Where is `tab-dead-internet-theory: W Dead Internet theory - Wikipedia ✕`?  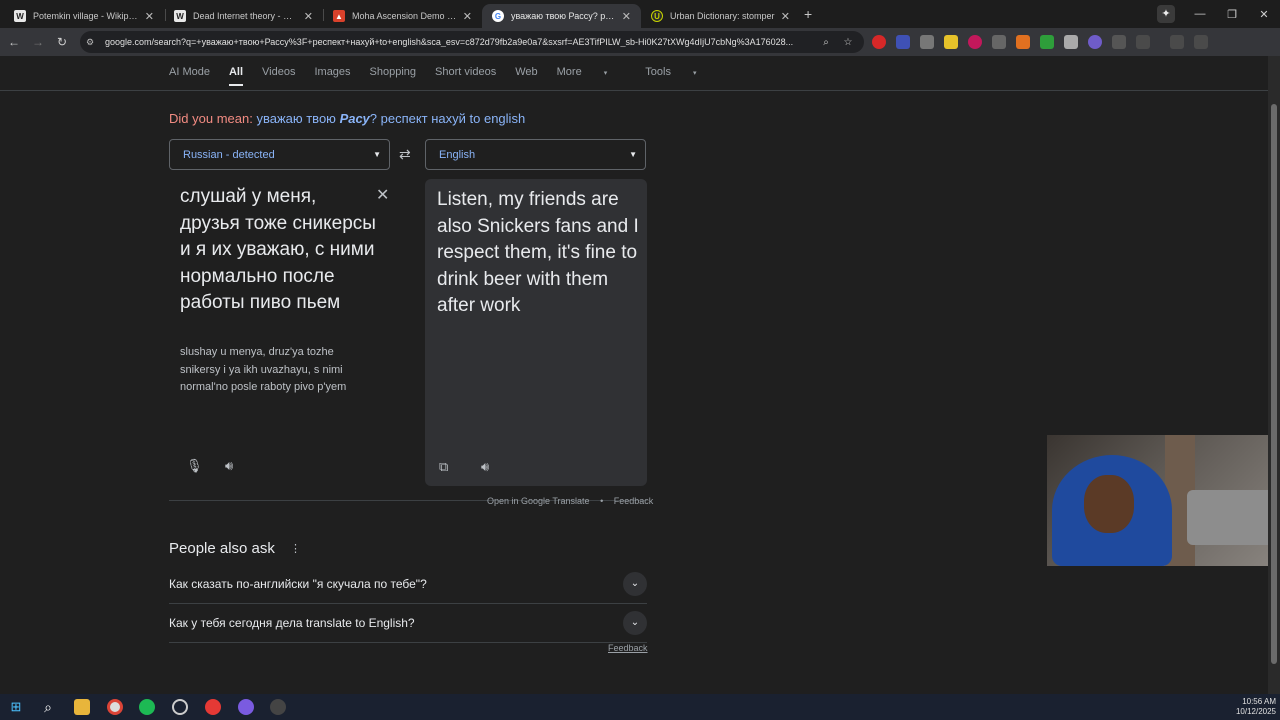
tab-dead-internet-theory: W Dead Internet theory - Wikipedia ✕ is located at coordinates (243, 16).